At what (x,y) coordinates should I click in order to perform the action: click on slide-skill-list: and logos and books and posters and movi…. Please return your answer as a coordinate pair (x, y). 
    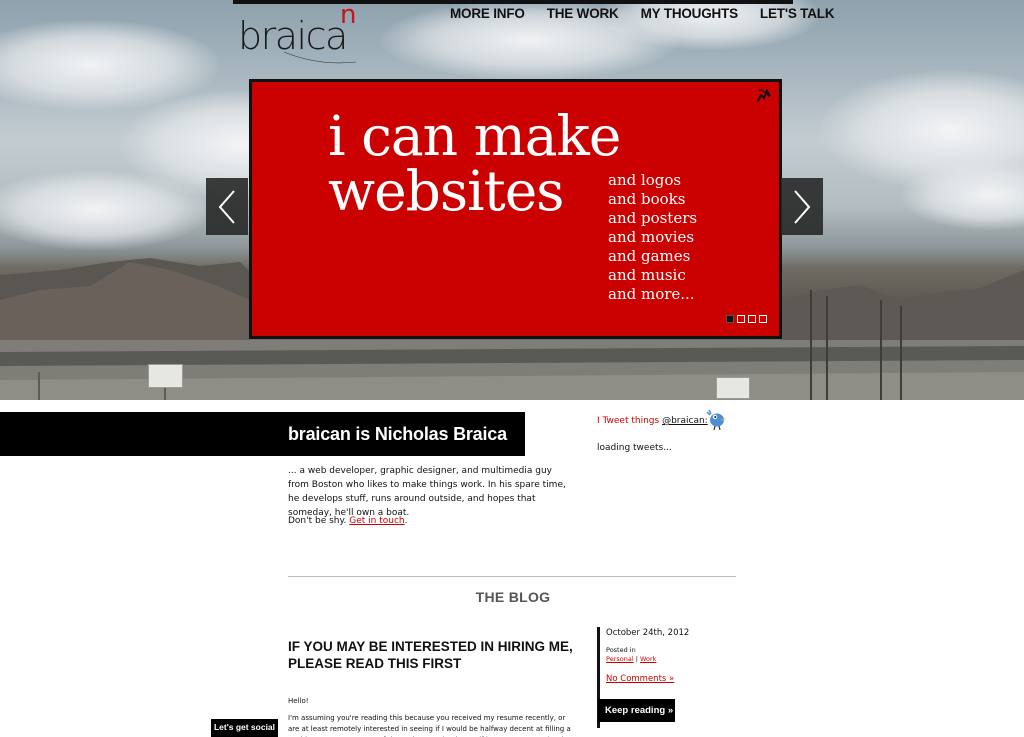
    Looking at the image, I should click on (652, 237).